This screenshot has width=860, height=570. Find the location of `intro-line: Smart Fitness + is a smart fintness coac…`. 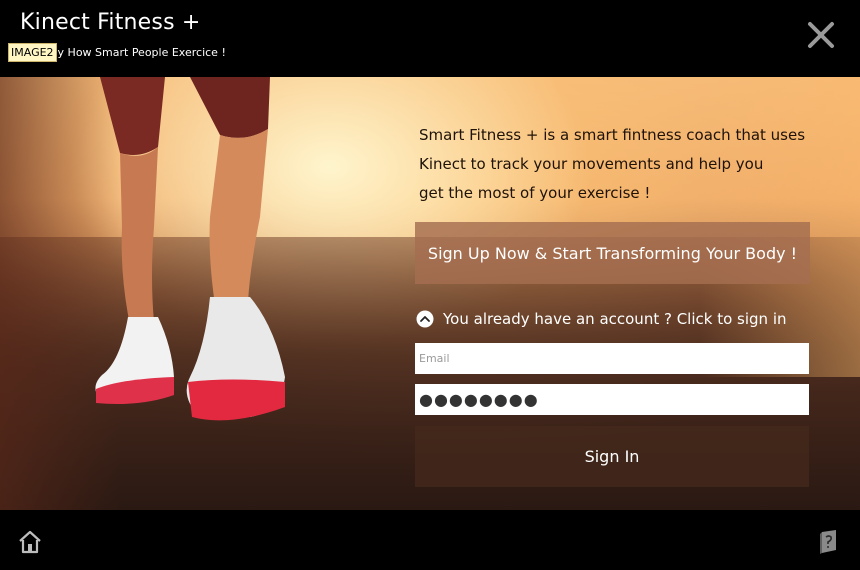

intro-line: Smart Fitness + is a smart fintness coac… is located at coordinates (612, 135).